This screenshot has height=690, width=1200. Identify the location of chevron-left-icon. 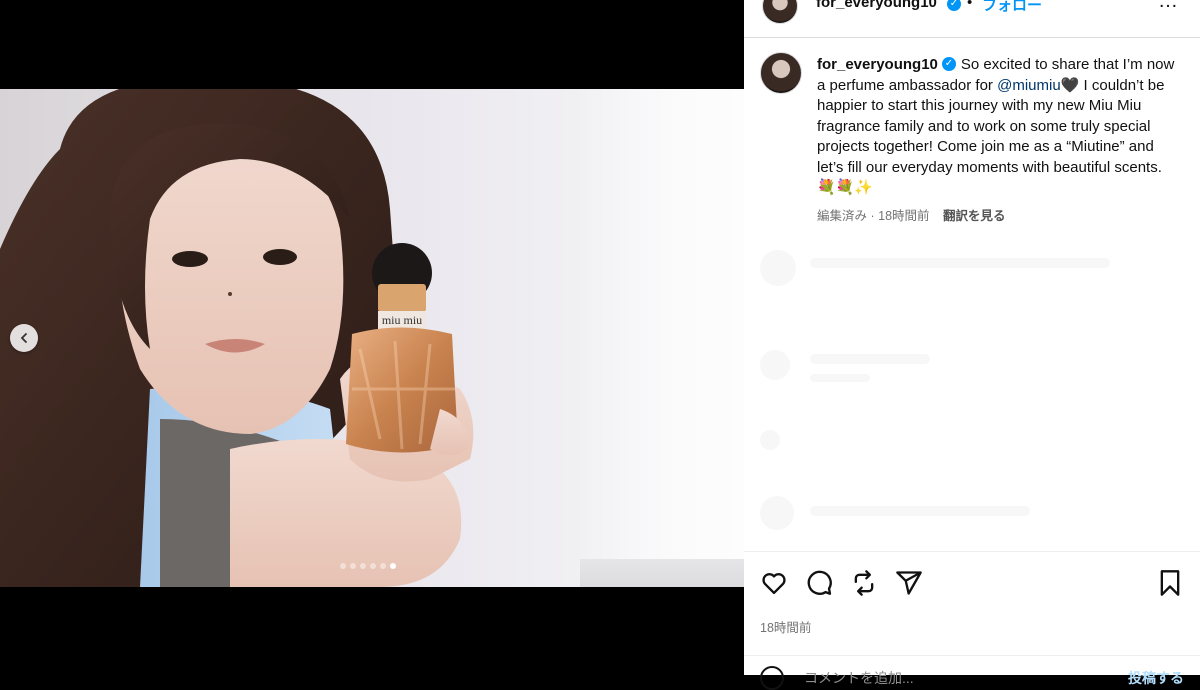
(23, 338).